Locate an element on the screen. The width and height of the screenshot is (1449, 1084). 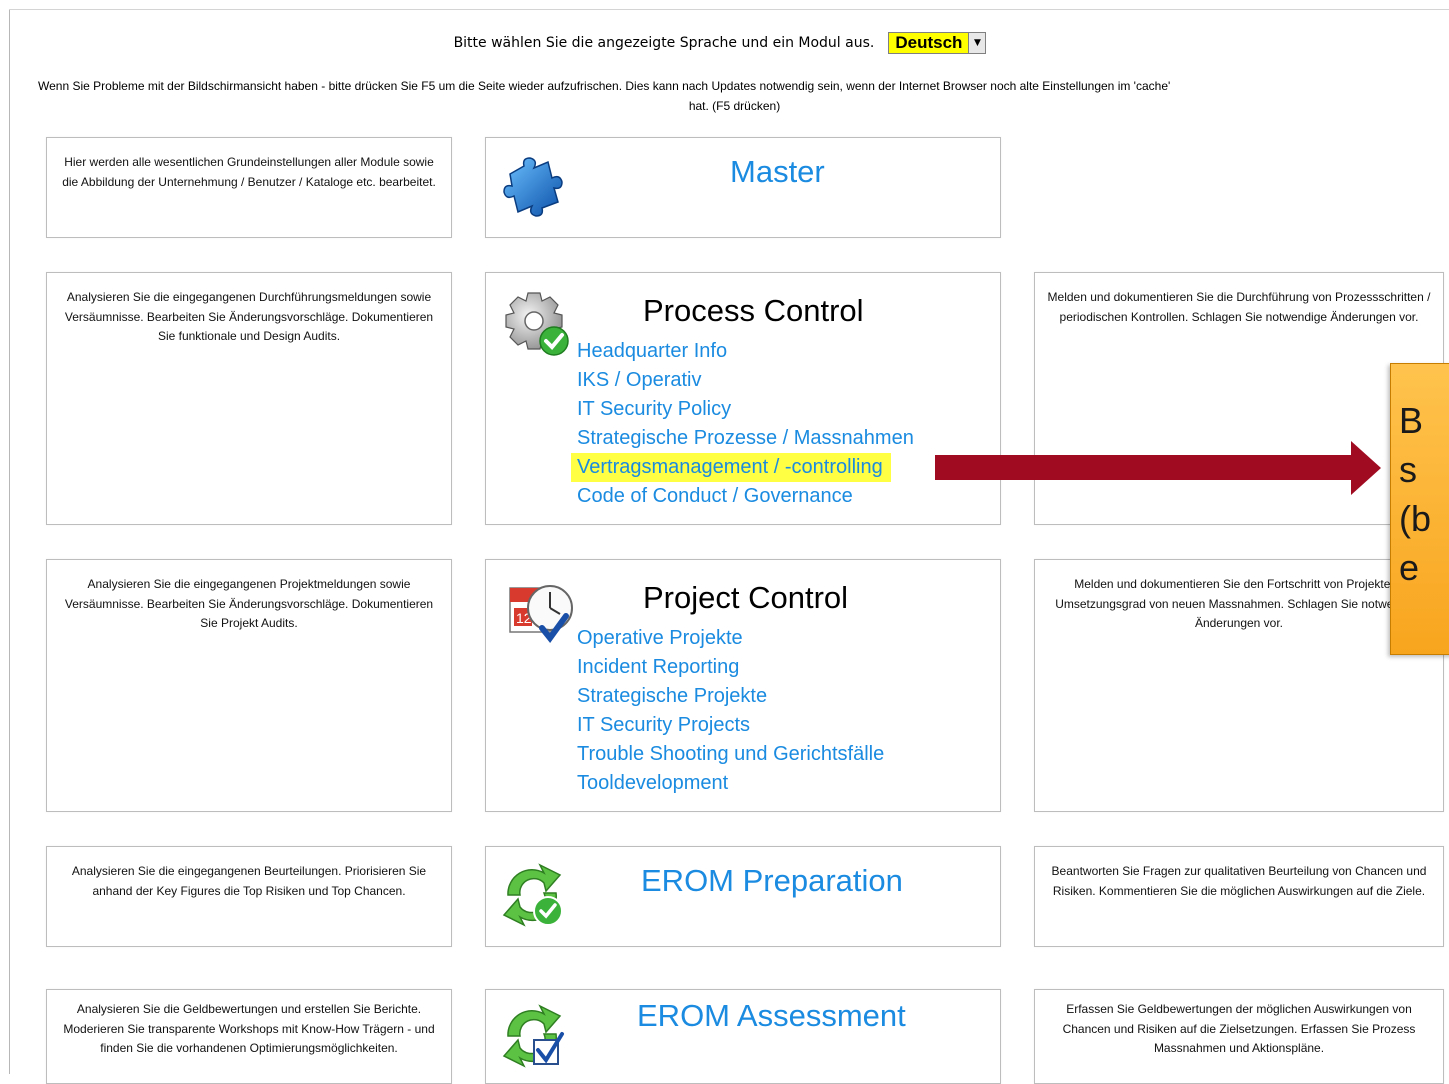
link-iks-operativ: IKS / Operativ is located at coordinates (745, 380).